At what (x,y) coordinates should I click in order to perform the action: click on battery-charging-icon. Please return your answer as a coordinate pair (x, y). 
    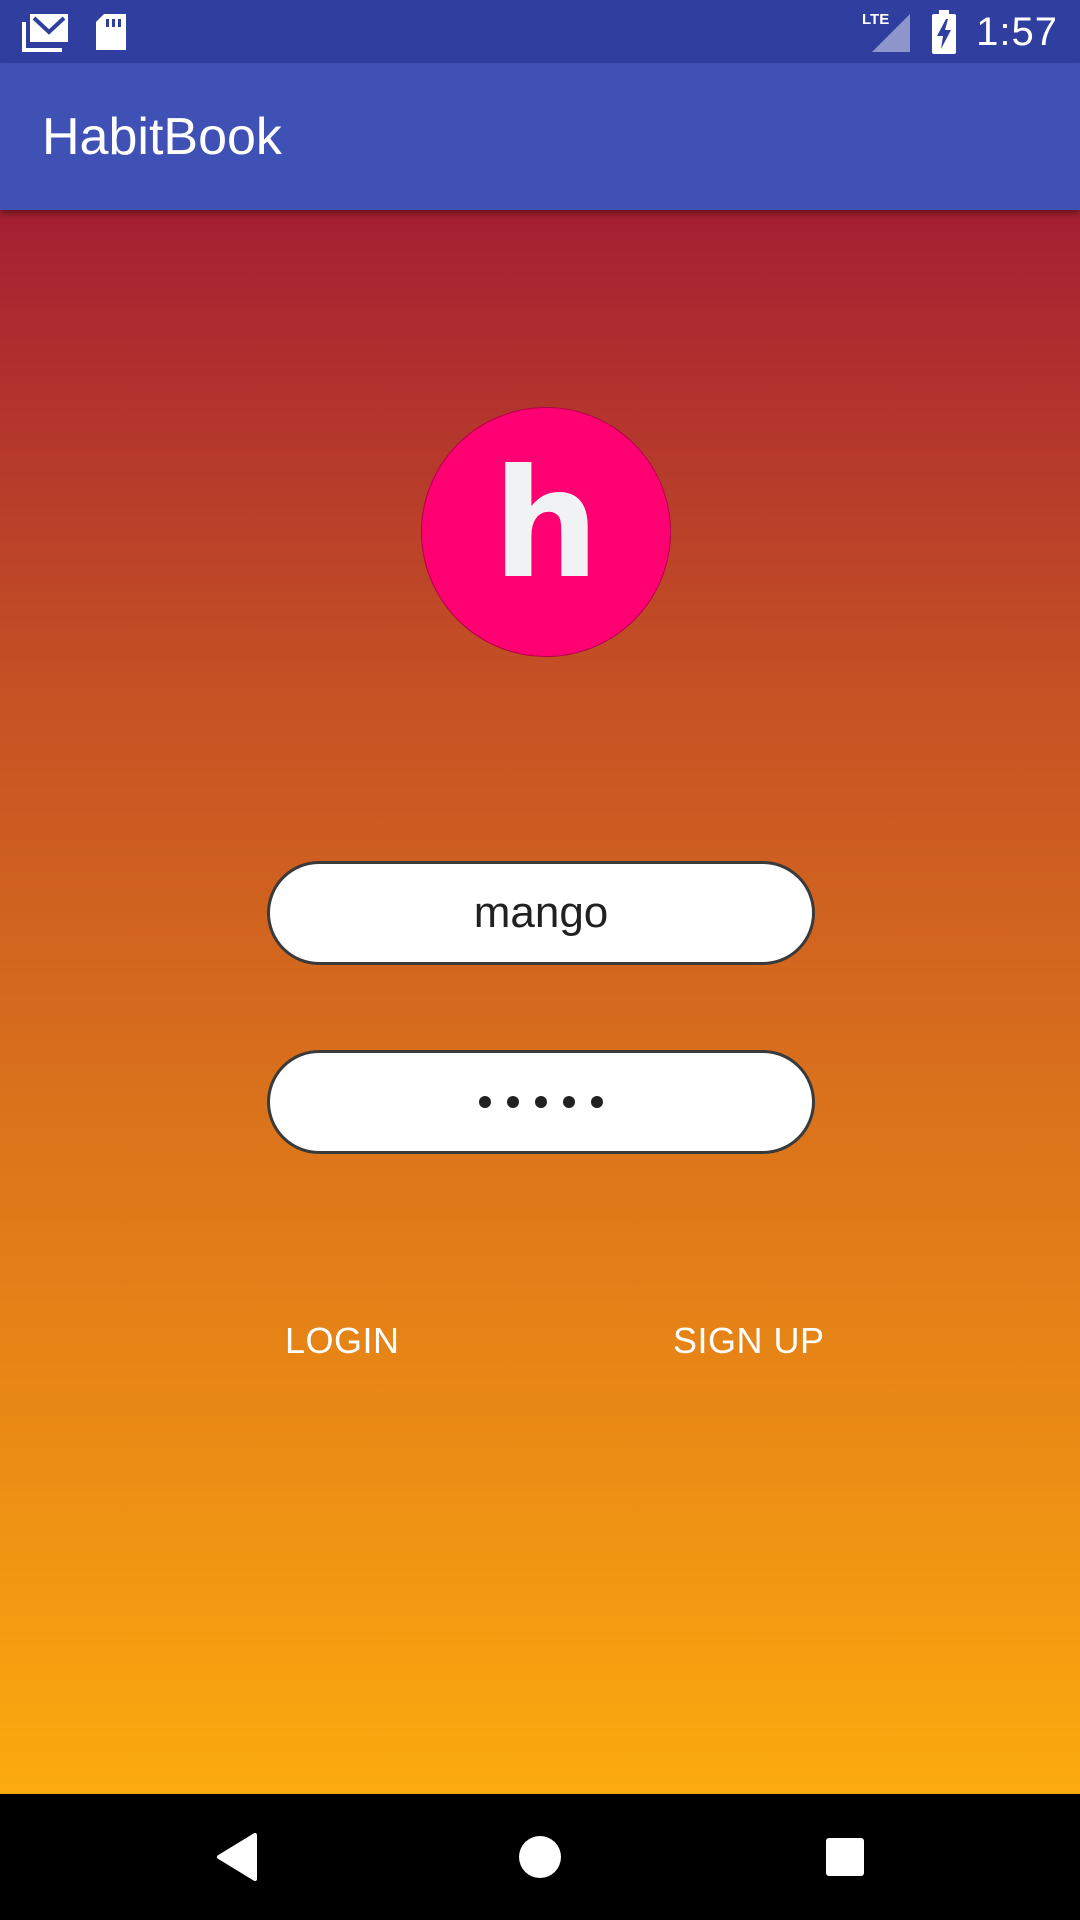
    Looking at the image, I should click on (944, 32).